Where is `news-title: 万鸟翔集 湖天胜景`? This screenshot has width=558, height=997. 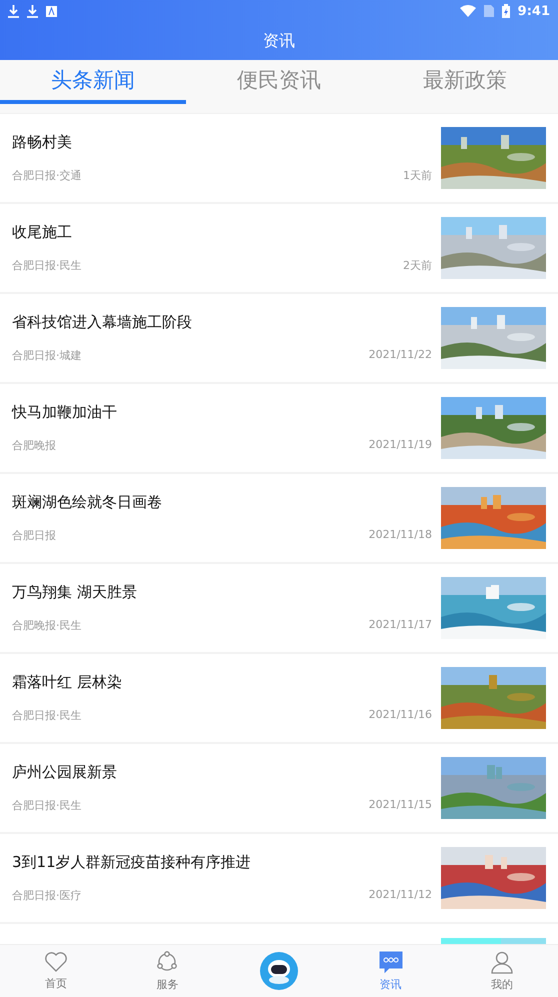 news-title: 万鸟翔集 湖天胜景 is located at coordinates (222, 592).